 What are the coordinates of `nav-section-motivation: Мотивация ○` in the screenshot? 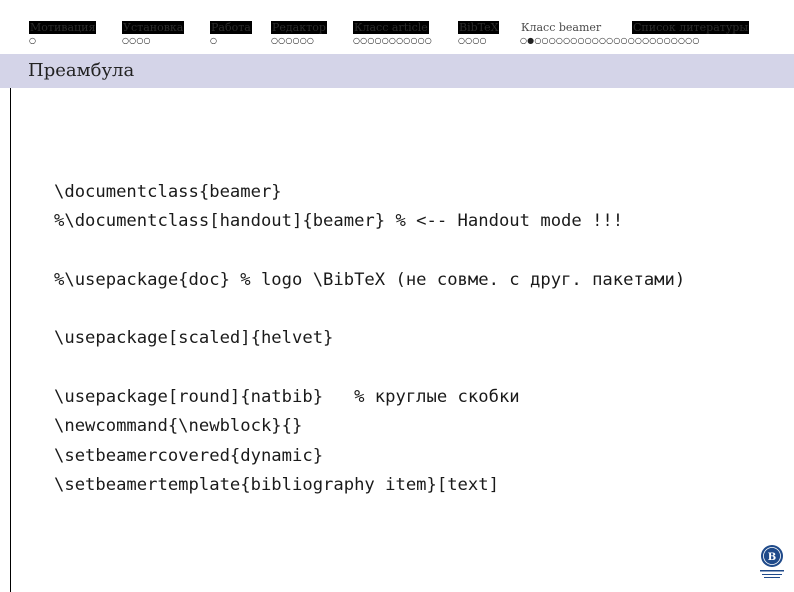 It's located at (63, 31).